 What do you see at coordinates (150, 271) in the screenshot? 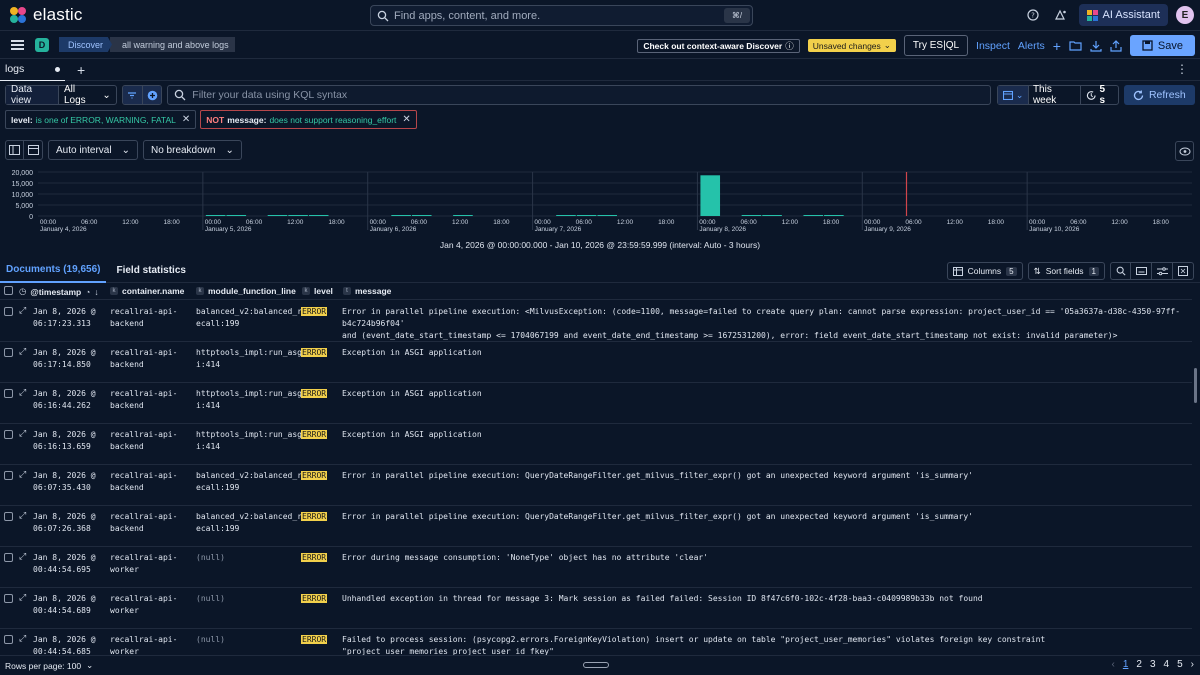
I see `tab-field-statistics: Field statistics` at bounding box center [150, 271].